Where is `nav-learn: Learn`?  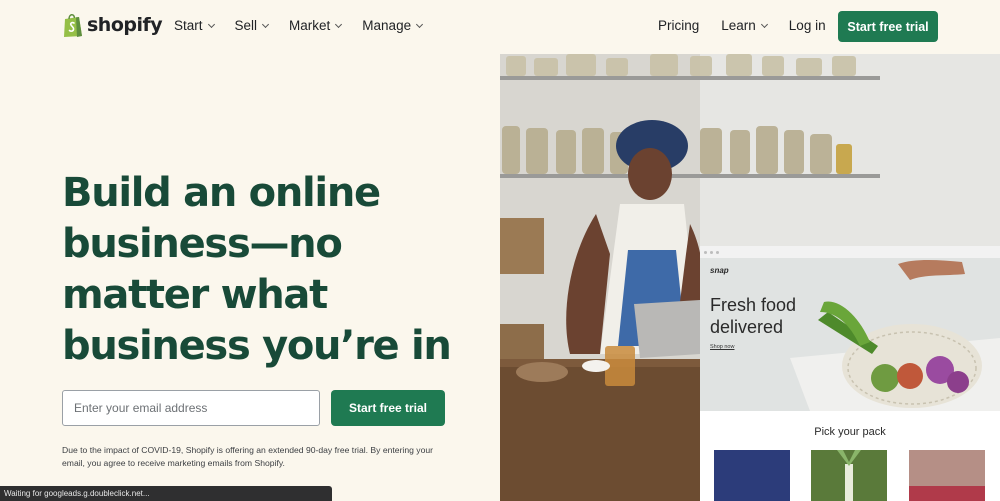
nav-learn: Learn is located at coordinates (744, 25).